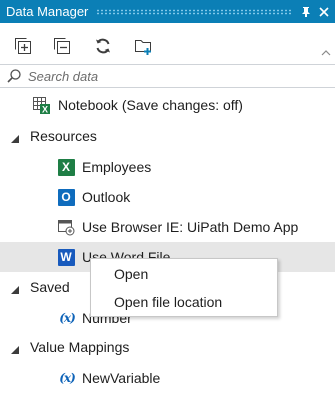 The image size is (335, 394). Describe the element at coordinates (184, 302) in the screenshot. I see `menu-item-open-file-location: Open file location` at that location.